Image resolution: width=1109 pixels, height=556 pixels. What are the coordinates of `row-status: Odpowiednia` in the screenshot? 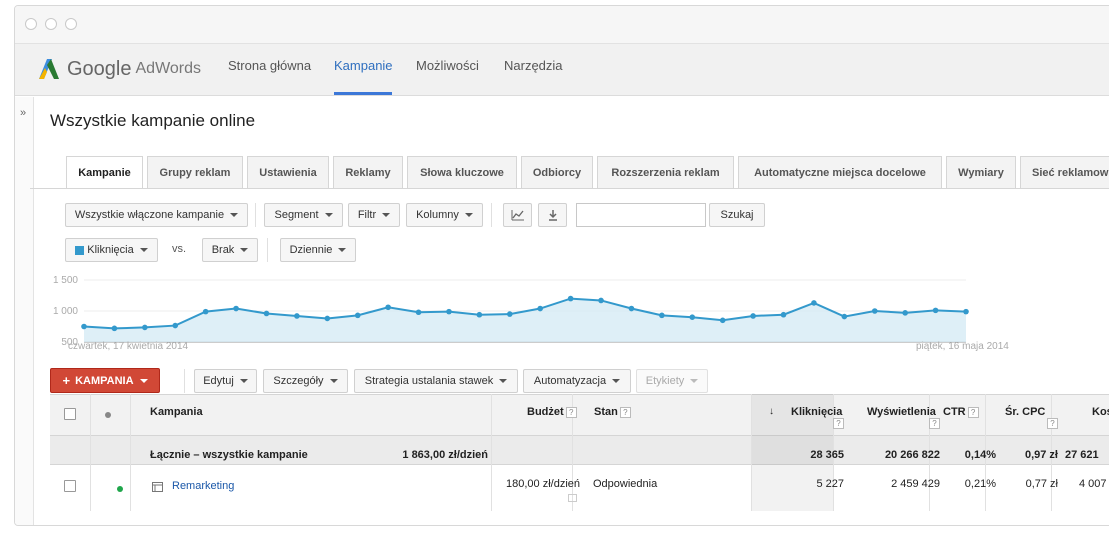 It's located at (625, 484).